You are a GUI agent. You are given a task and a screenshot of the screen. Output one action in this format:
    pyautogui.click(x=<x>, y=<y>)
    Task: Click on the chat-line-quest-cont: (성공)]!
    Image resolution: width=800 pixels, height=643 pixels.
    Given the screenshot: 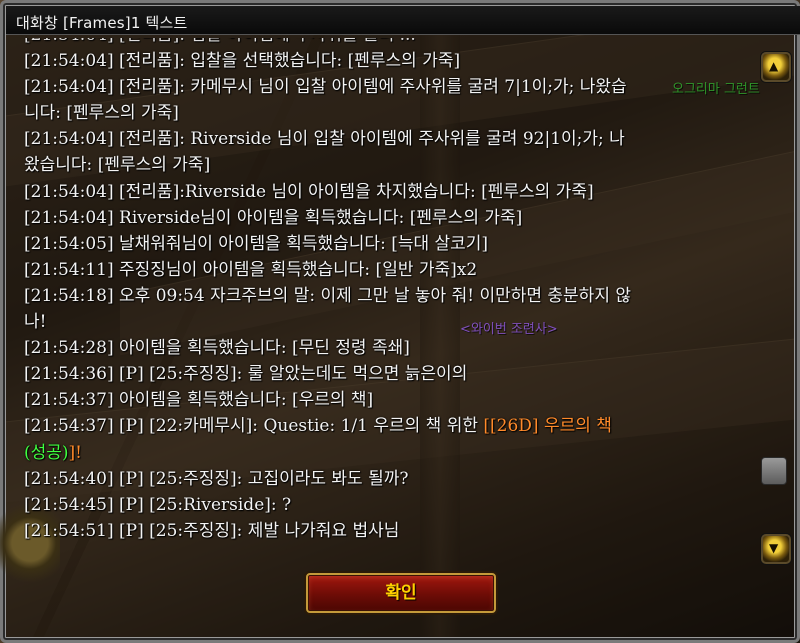 What is the action you would take?
    pyautogui.click(x=384, y=453)
    